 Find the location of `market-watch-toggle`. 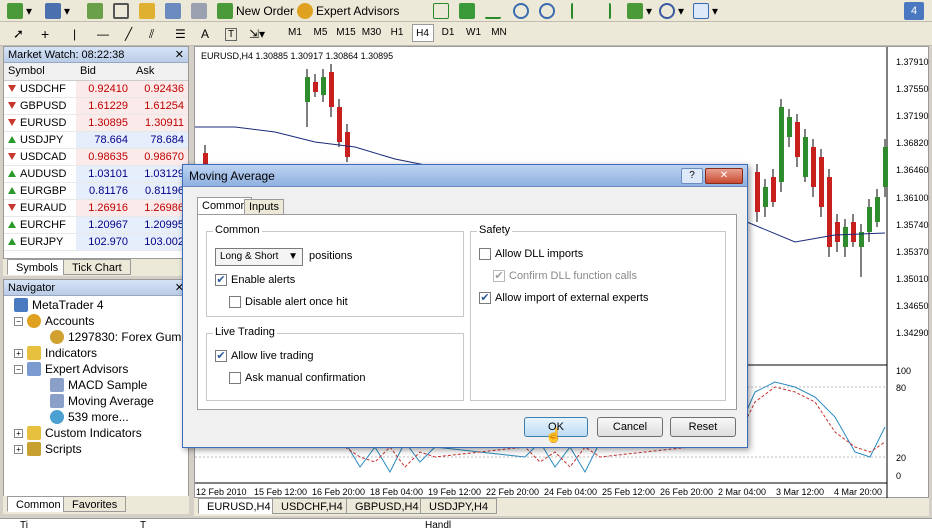

market-watch-toggle is located at coordinates (95, 11).